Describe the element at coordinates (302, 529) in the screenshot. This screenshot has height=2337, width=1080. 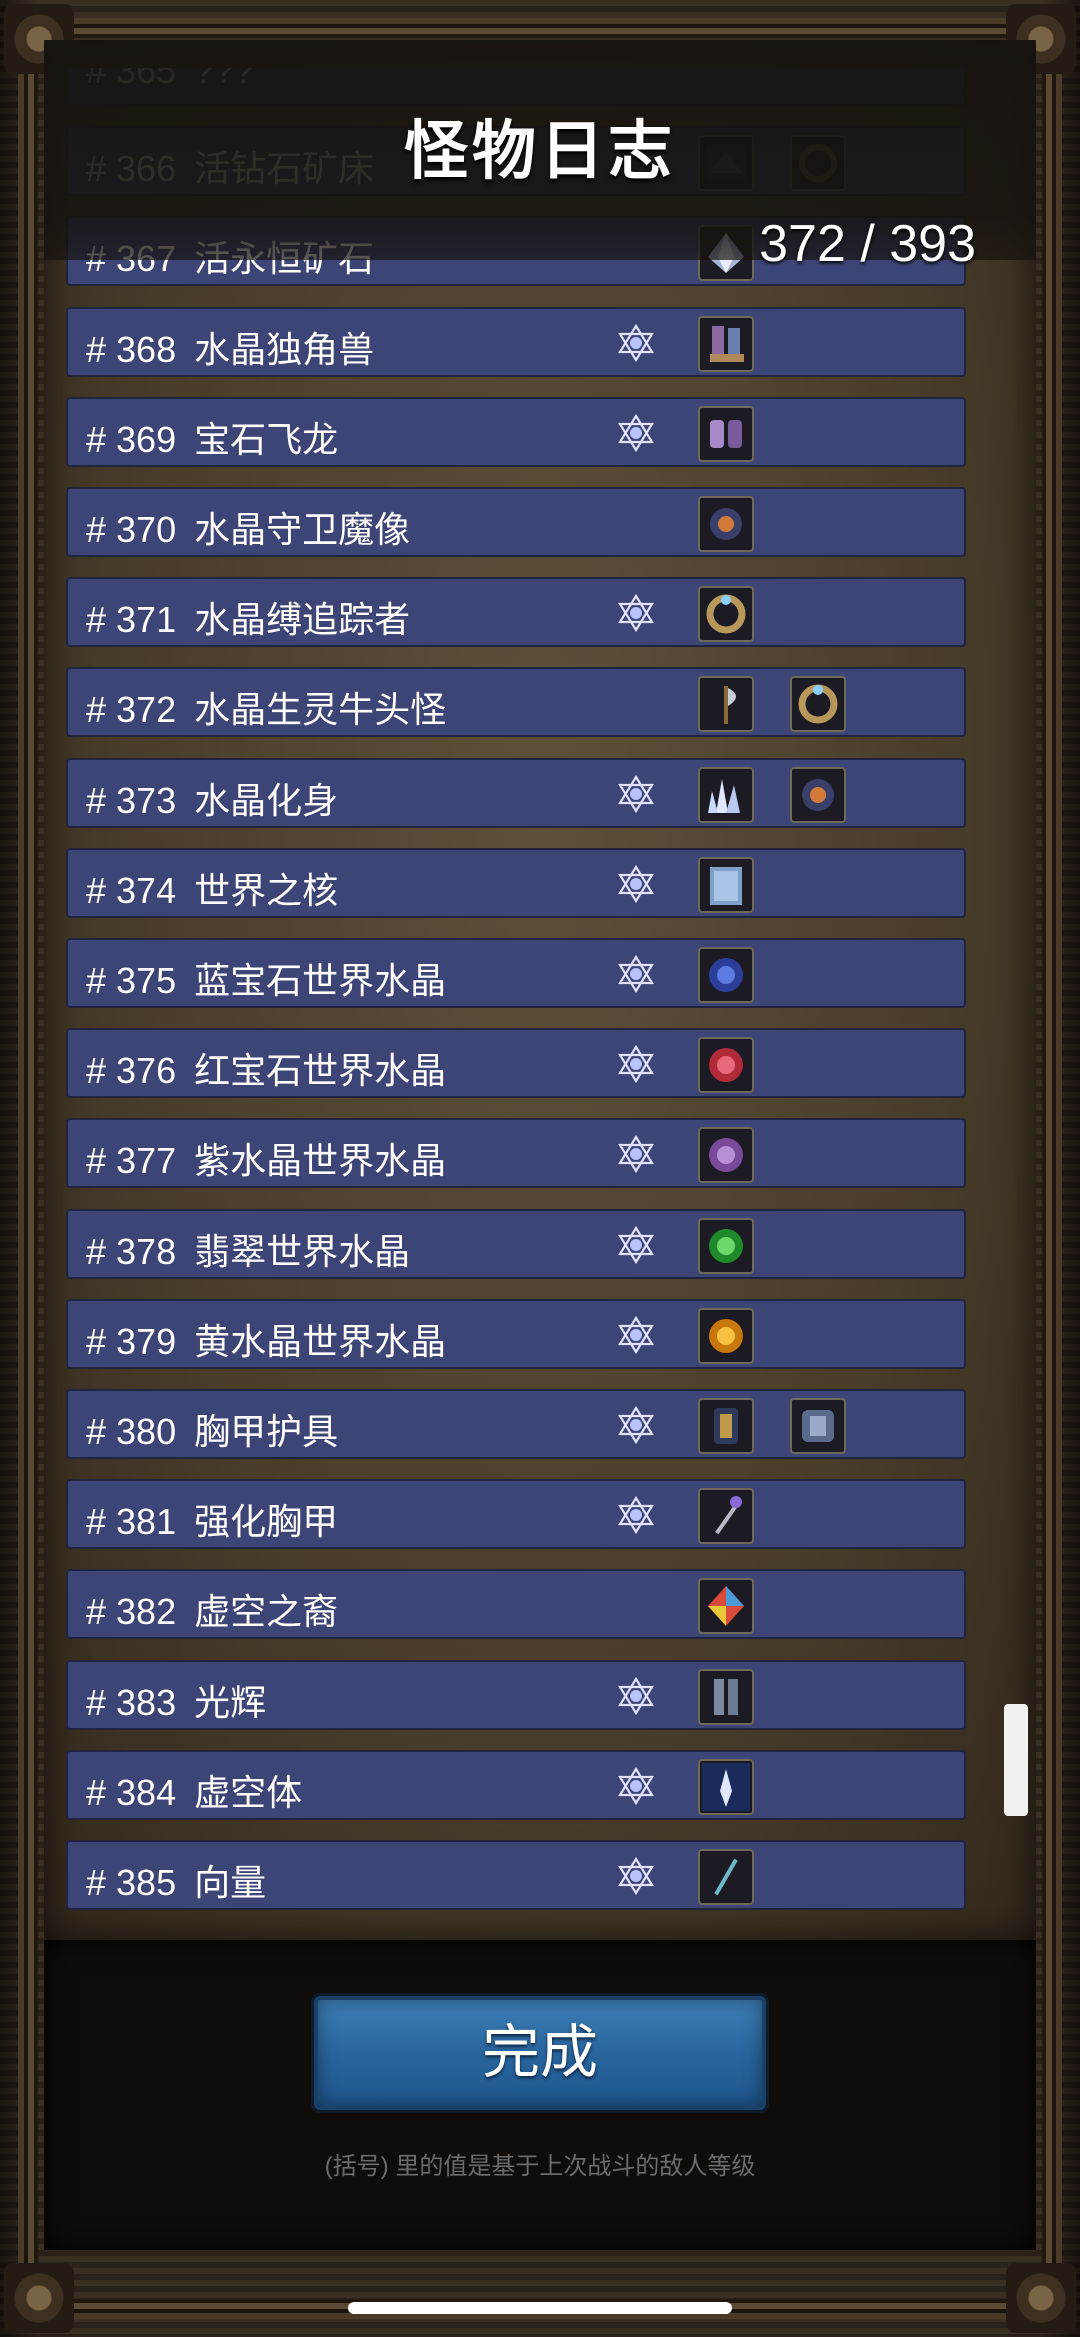
I see `monster-title: 水晶守卫魔像` at that location.